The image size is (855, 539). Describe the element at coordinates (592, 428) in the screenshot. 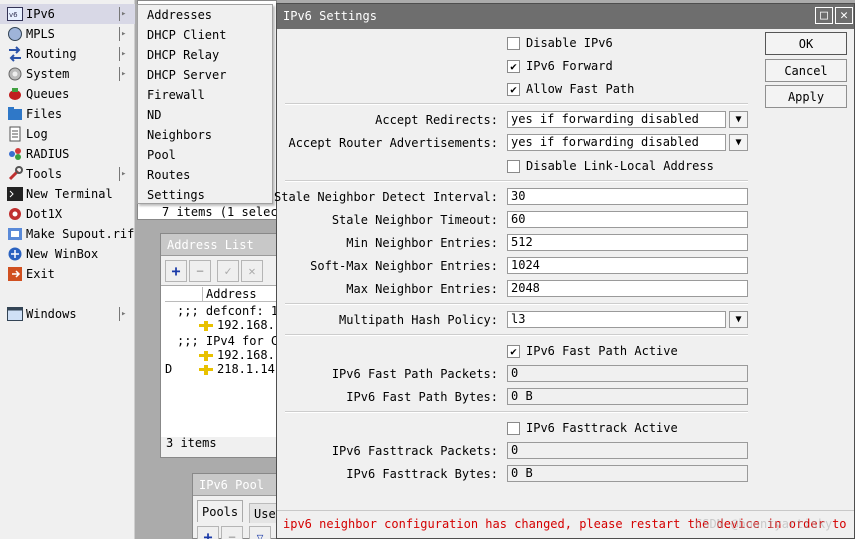

I see `fasttrack-active-checkbox: IPv6 Fasttrack Active` at that location.